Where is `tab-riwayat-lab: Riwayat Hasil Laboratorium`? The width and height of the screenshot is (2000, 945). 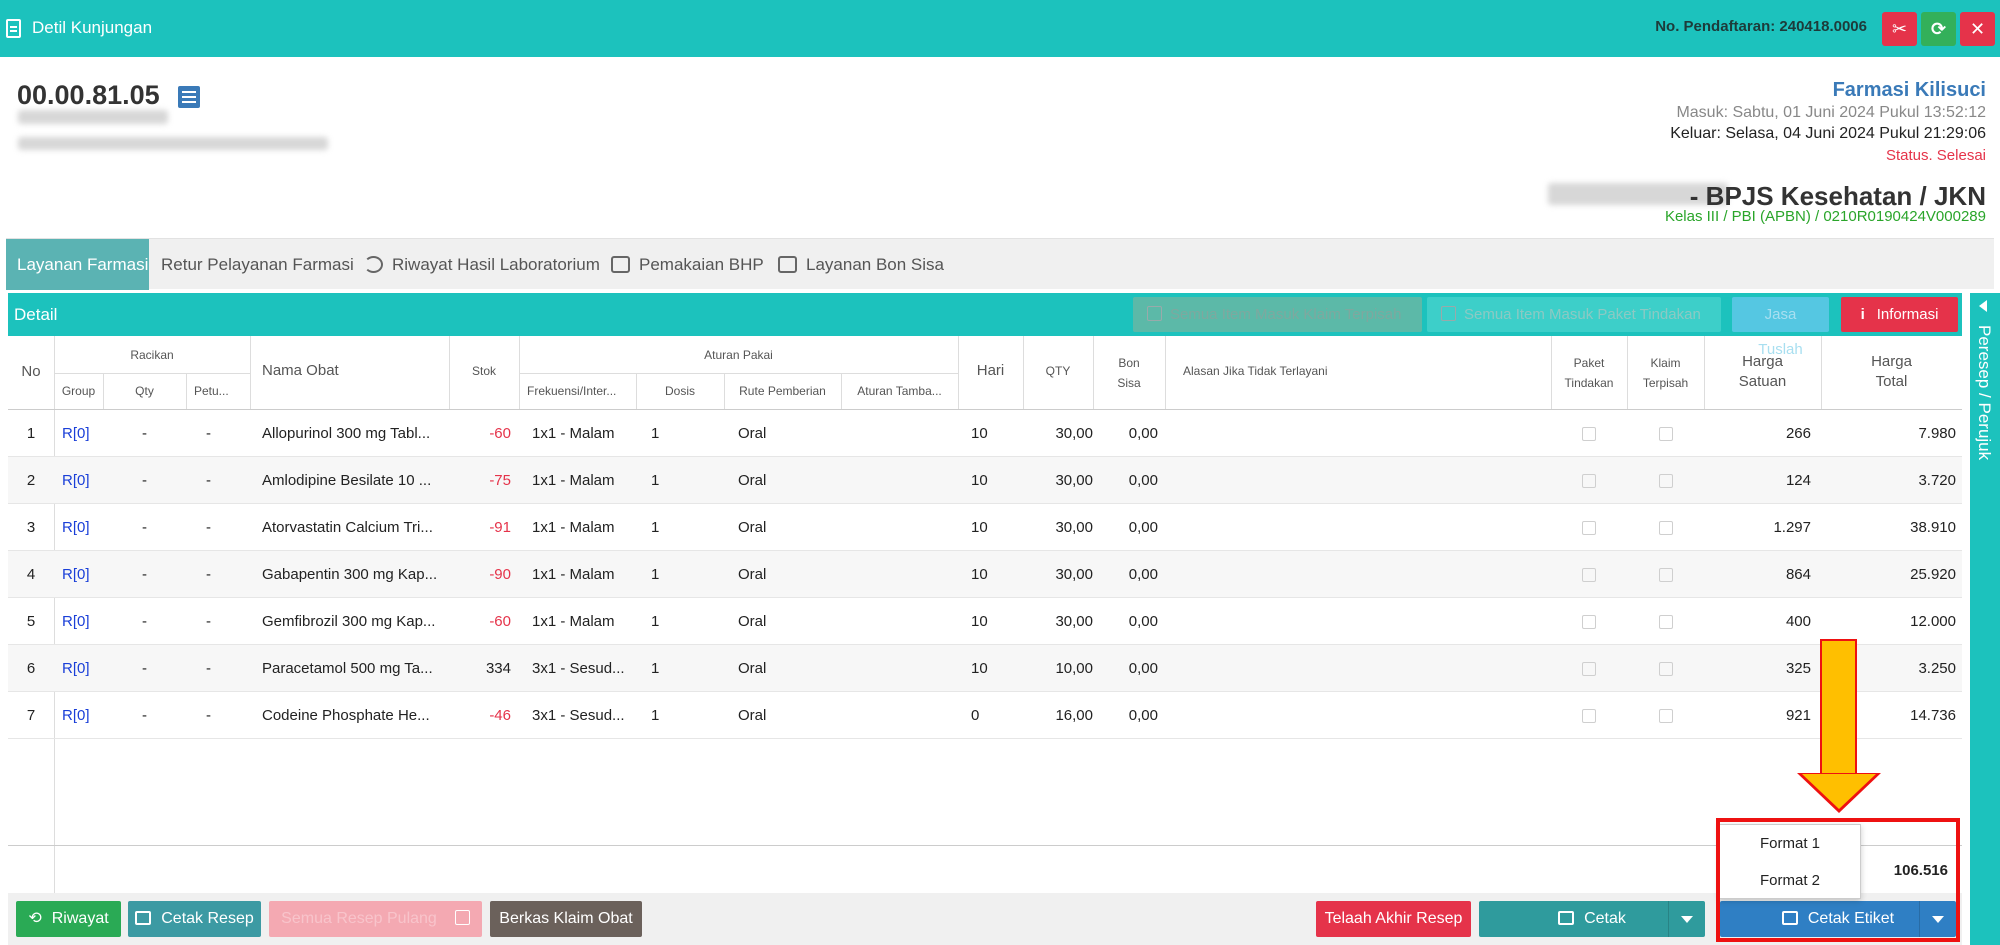 tab-riwayat-lab: Riwayat Hasil Laboratorium is located at coordinates (484, 264).